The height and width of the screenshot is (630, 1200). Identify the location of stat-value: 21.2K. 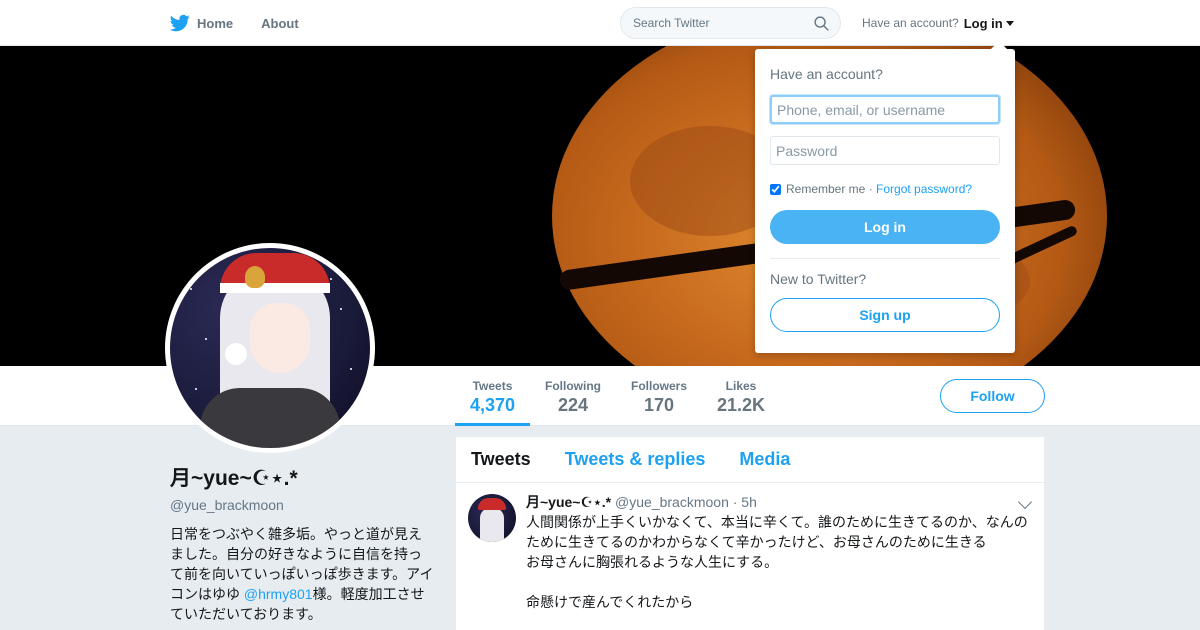
(741, 405).